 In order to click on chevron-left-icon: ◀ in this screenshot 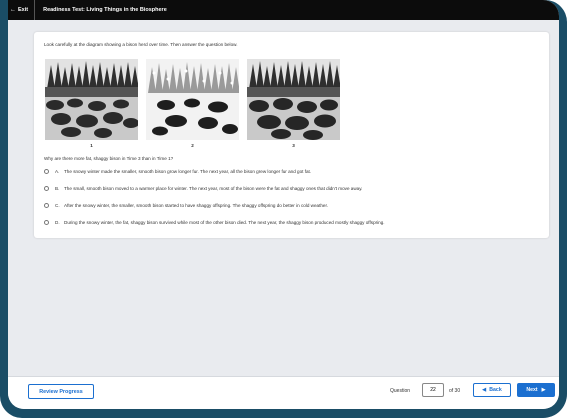, I will do `click(484, 390)`.